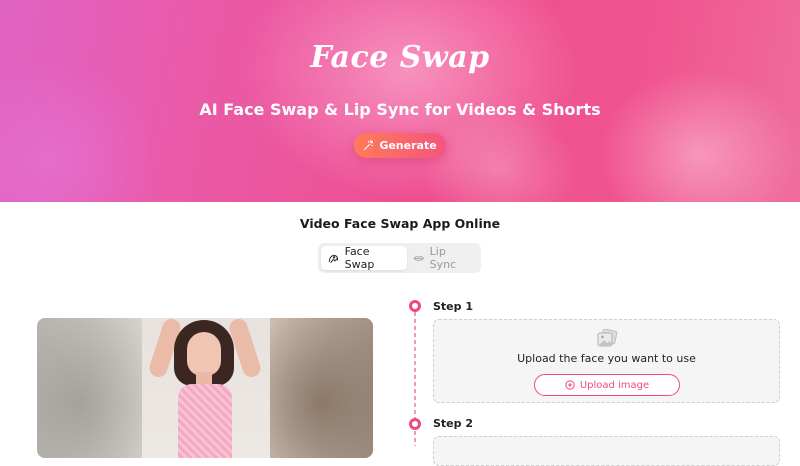  Describe the element at coordinates (419, 258) in the screenshot. I see `lips-icon` at that location.